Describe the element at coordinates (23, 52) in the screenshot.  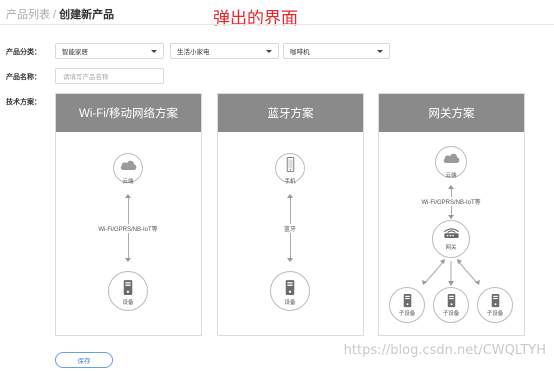
I see `category-label: 产品分类：` at that location.